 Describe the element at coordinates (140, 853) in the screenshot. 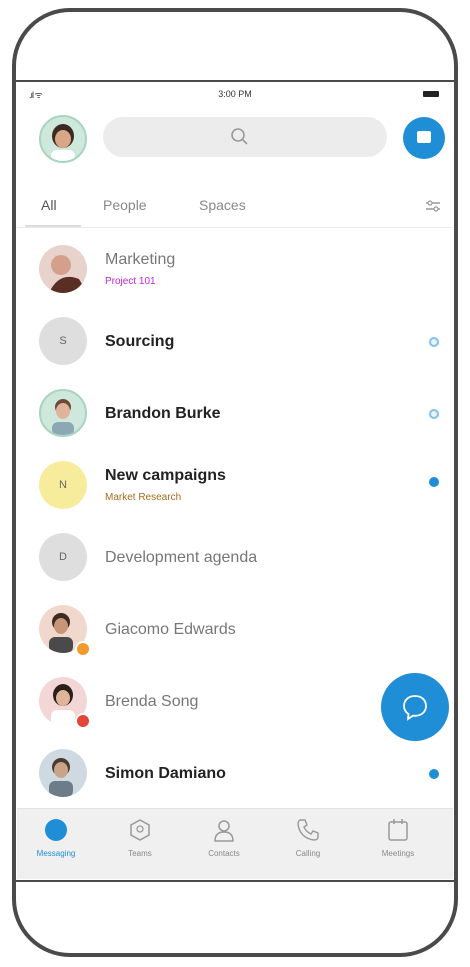

I see `nav-label: Teams` at that location.